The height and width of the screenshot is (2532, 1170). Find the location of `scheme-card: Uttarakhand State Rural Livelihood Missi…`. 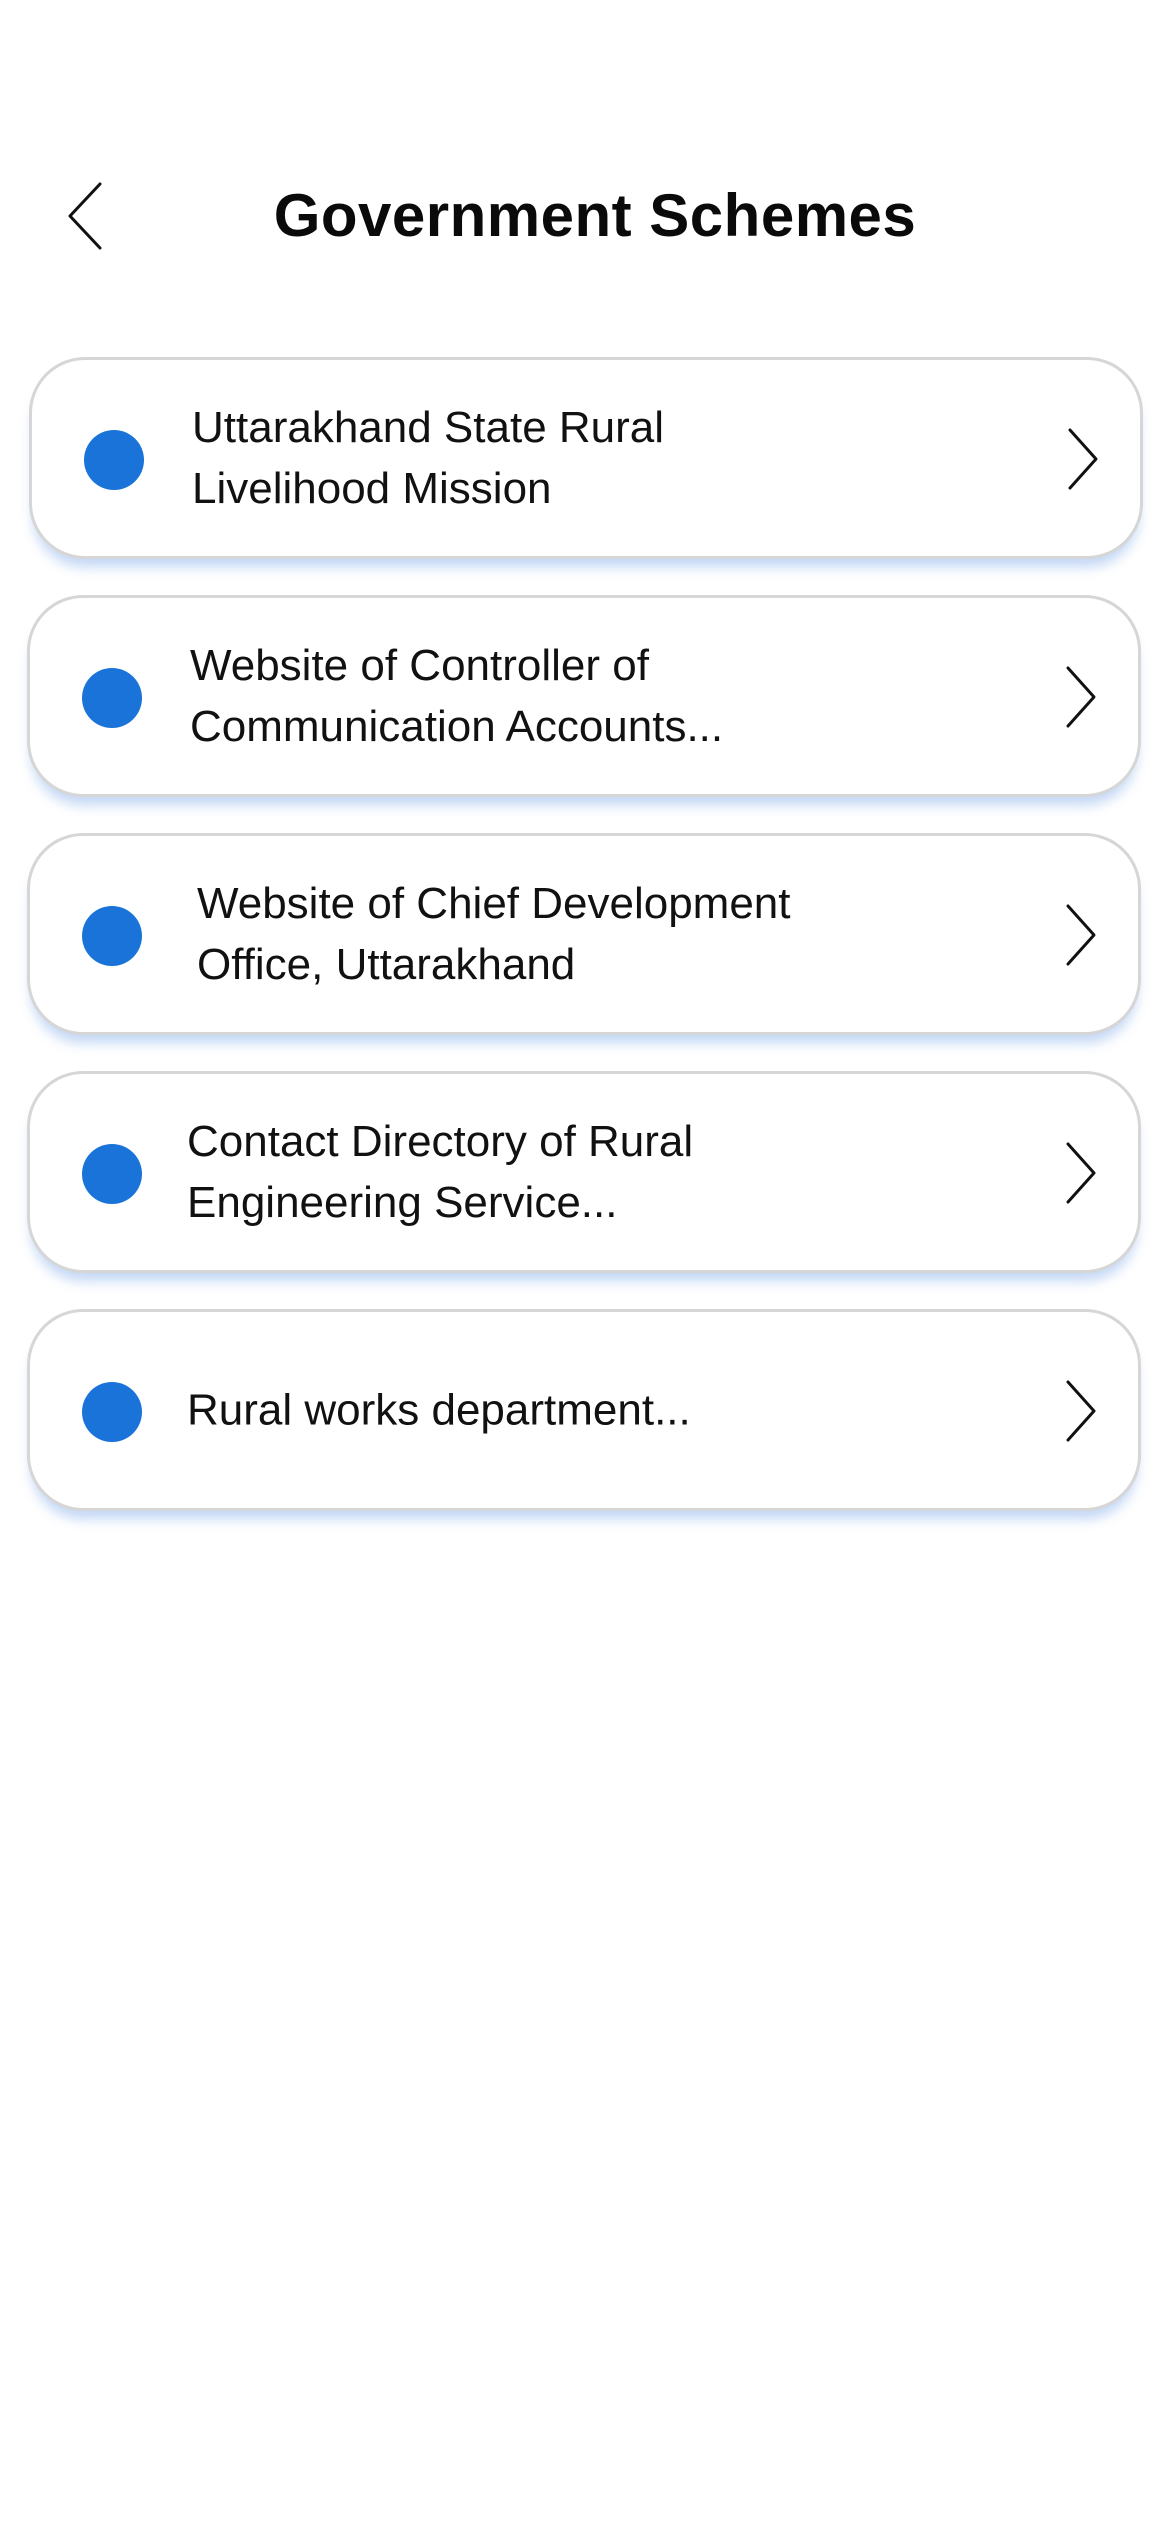

scheme-card: Uttarakhand State Rural Livelihood Missi… is located at coordinates (586, 458).